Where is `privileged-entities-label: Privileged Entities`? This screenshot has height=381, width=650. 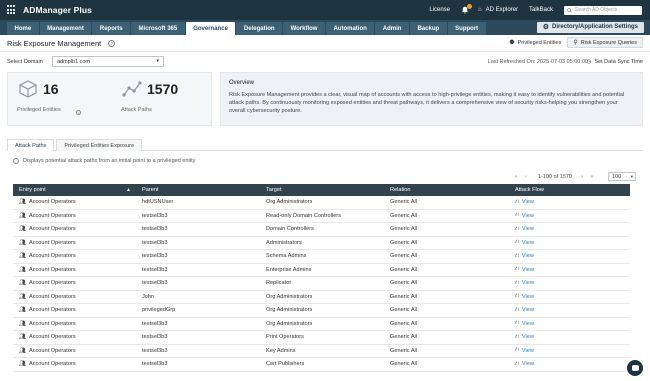 privileged-entities-label: Privileged Entities is located at coordinates (539, 42).